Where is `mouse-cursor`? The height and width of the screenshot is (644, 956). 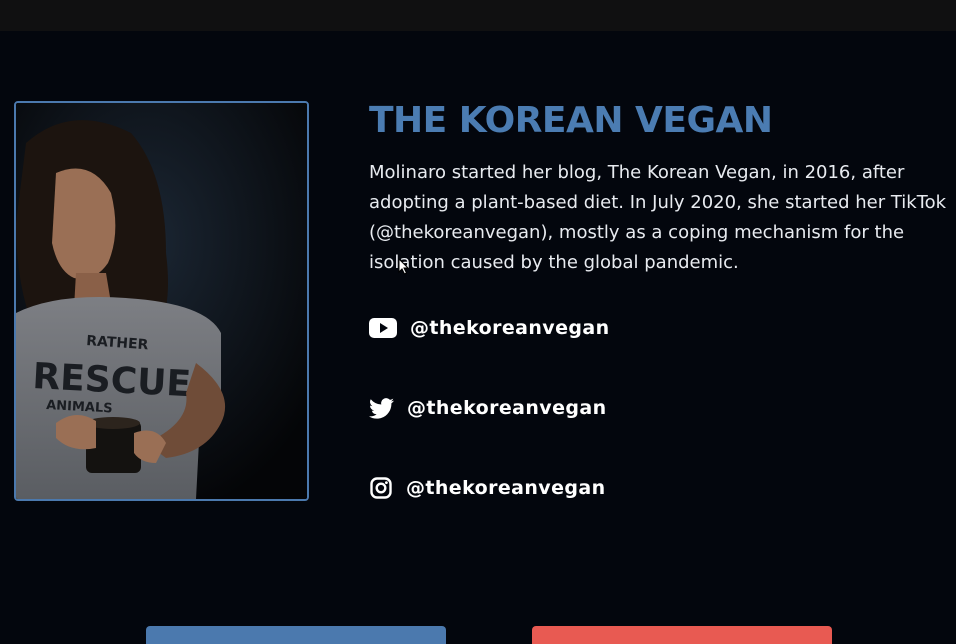
mouse-cursor is located at coordinates (404, 268).